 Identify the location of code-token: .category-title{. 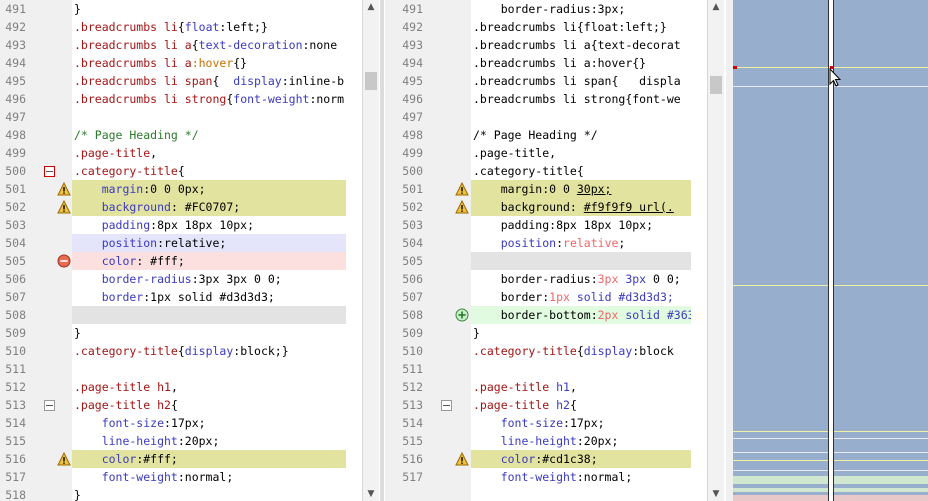
(528, 171).